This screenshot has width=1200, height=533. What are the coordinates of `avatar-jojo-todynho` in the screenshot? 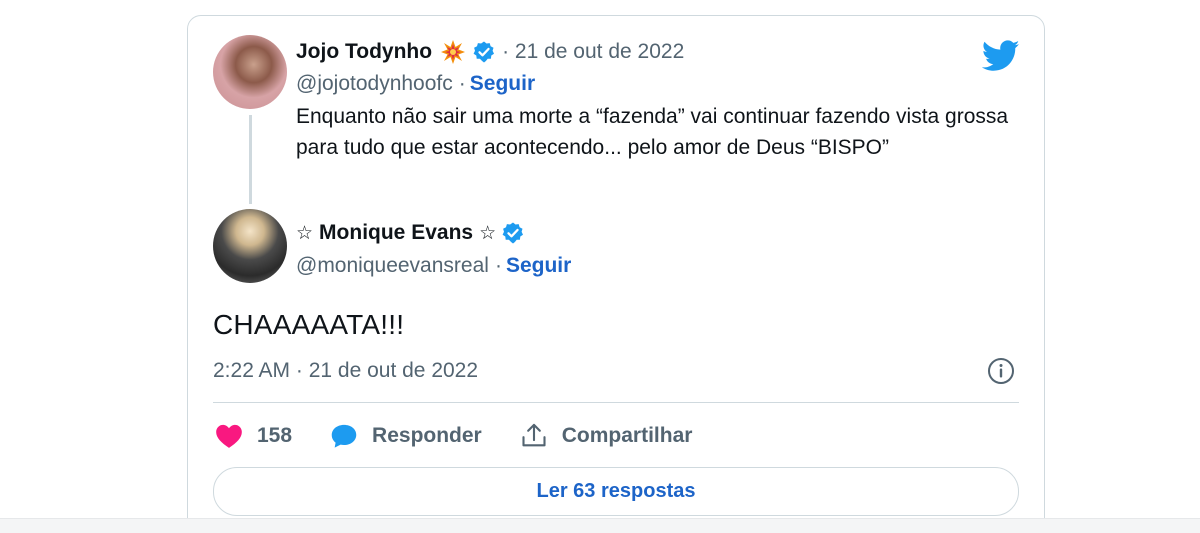 It's located at (250, 72).